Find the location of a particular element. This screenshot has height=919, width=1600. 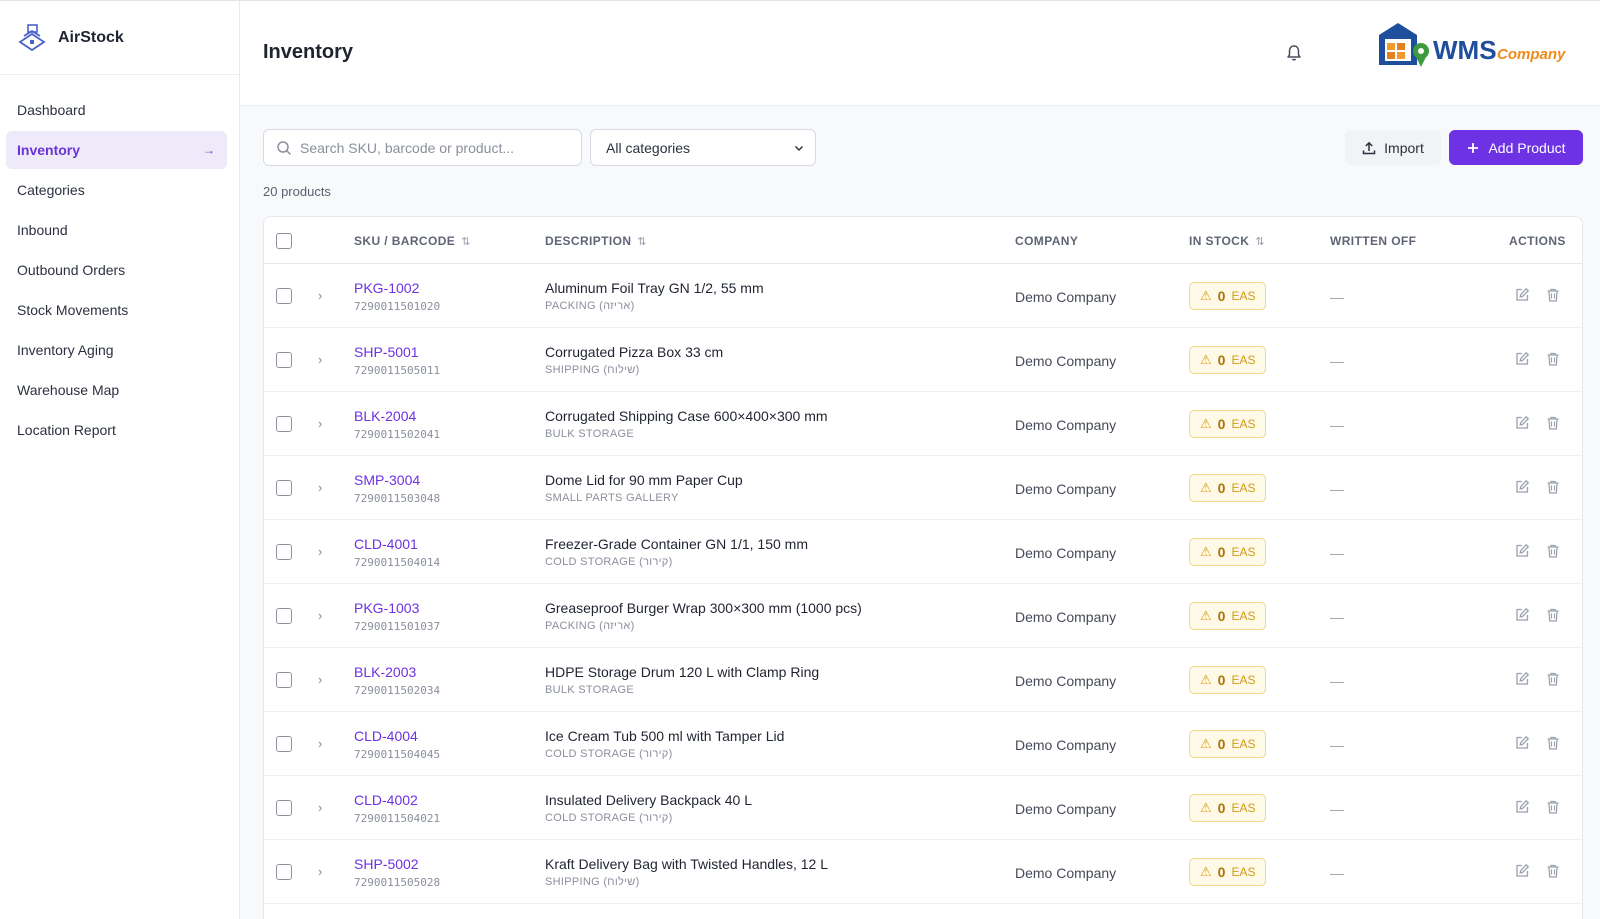

column-header-in-stock: IN STOCK ⇅ is located at coordinates (1227, 241).